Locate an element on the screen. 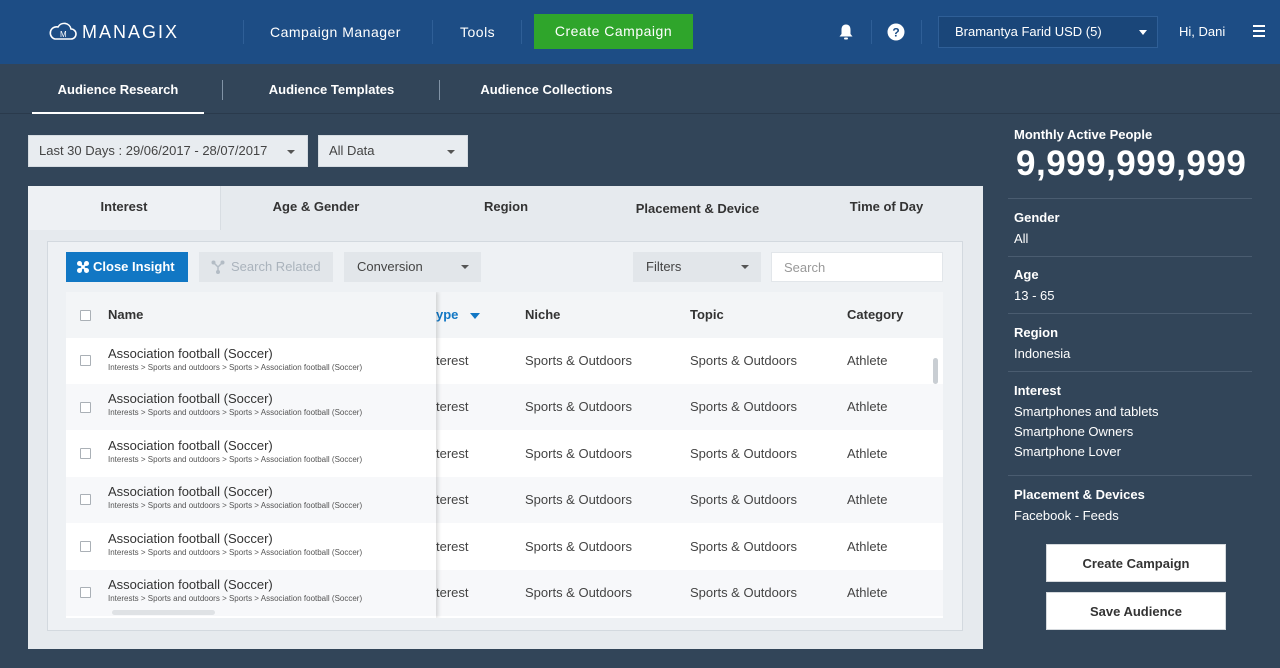 Image resolution: width=1280 pixels, height=668 pixels. tab-audience-research: Audience Research is located at coordinates (118, 89).